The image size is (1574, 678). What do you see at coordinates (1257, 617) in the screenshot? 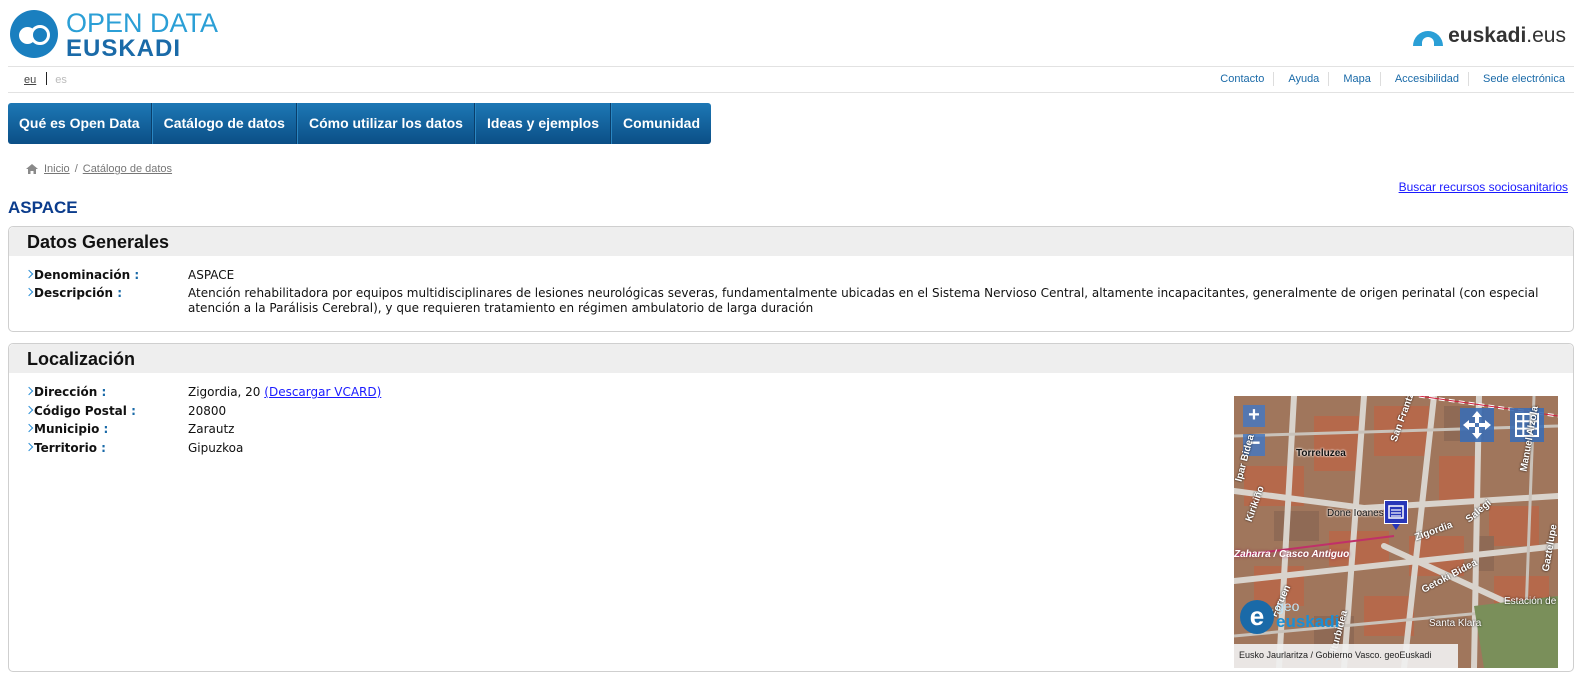
I see `geoeuskadi-e-icon: e` at bounding box center [1257, 617].